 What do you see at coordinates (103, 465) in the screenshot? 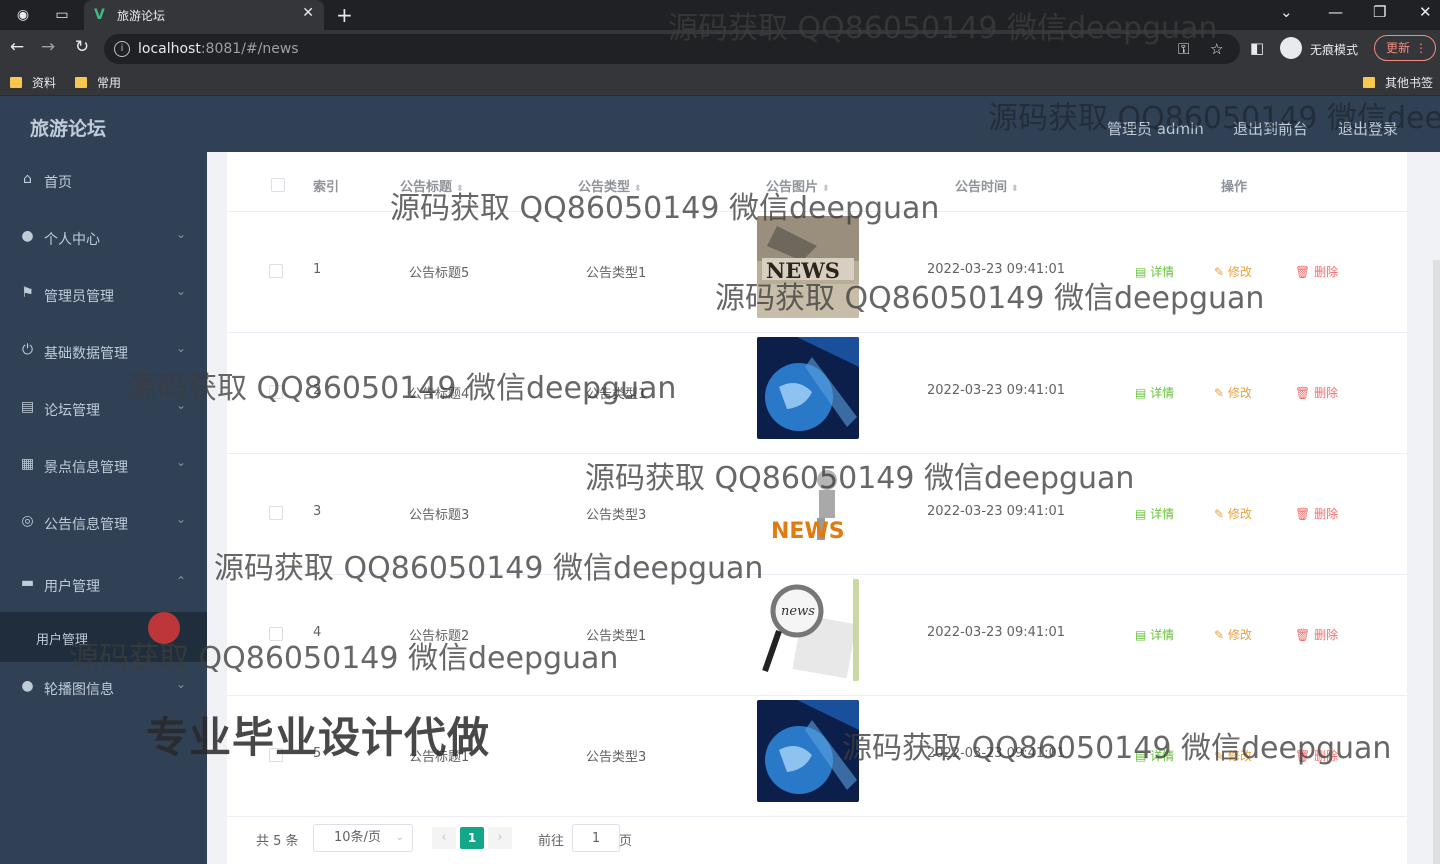
I see `sidebar-item-scenic: ▦ 景点信息管理 ⌄` at bounding box center [103, 465].